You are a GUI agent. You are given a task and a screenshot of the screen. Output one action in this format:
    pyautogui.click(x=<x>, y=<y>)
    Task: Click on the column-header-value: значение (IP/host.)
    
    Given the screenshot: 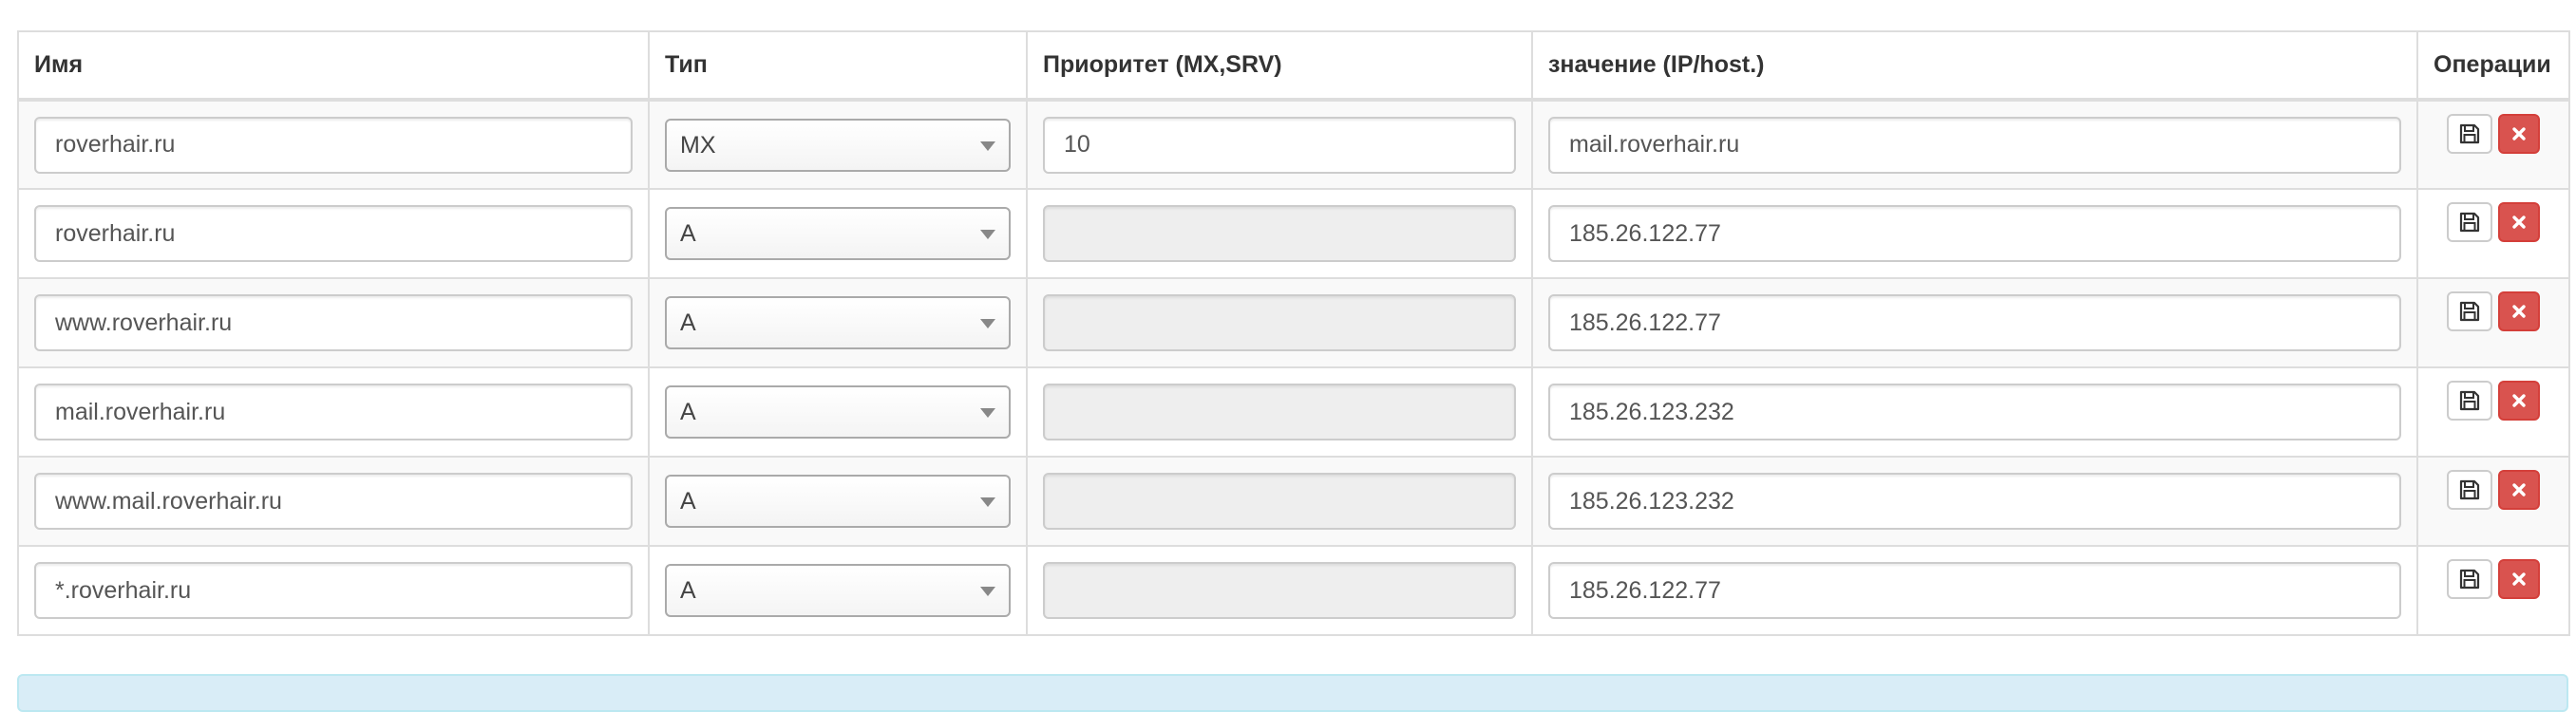 What is the action you would take?
    pyautogui.click(x=1975, y=66)
    